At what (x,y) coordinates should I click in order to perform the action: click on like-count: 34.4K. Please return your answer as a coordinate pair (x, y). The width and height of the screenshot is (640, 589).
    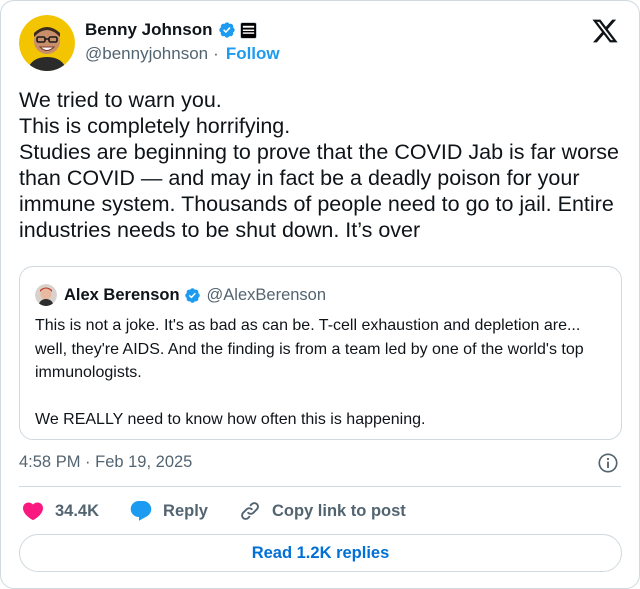
    Looking at the image, I should click on (77, 510).